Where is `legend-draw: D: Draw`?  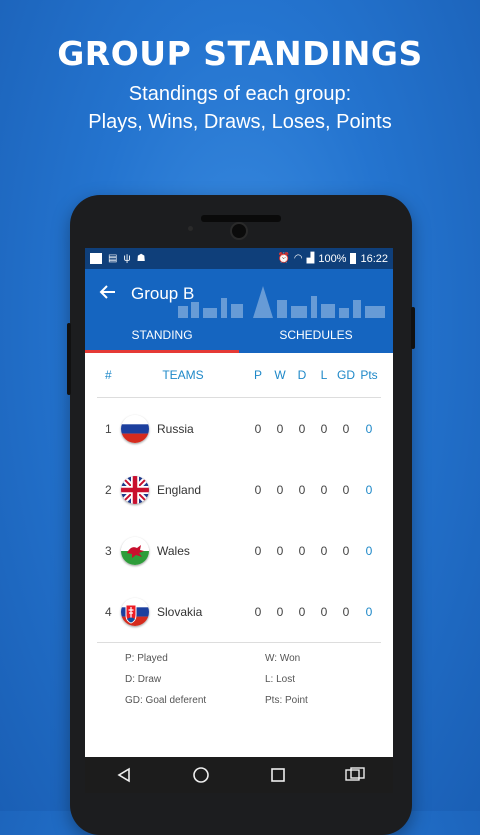
legend-draw: D: Draw is located at coordinates (143, 679).